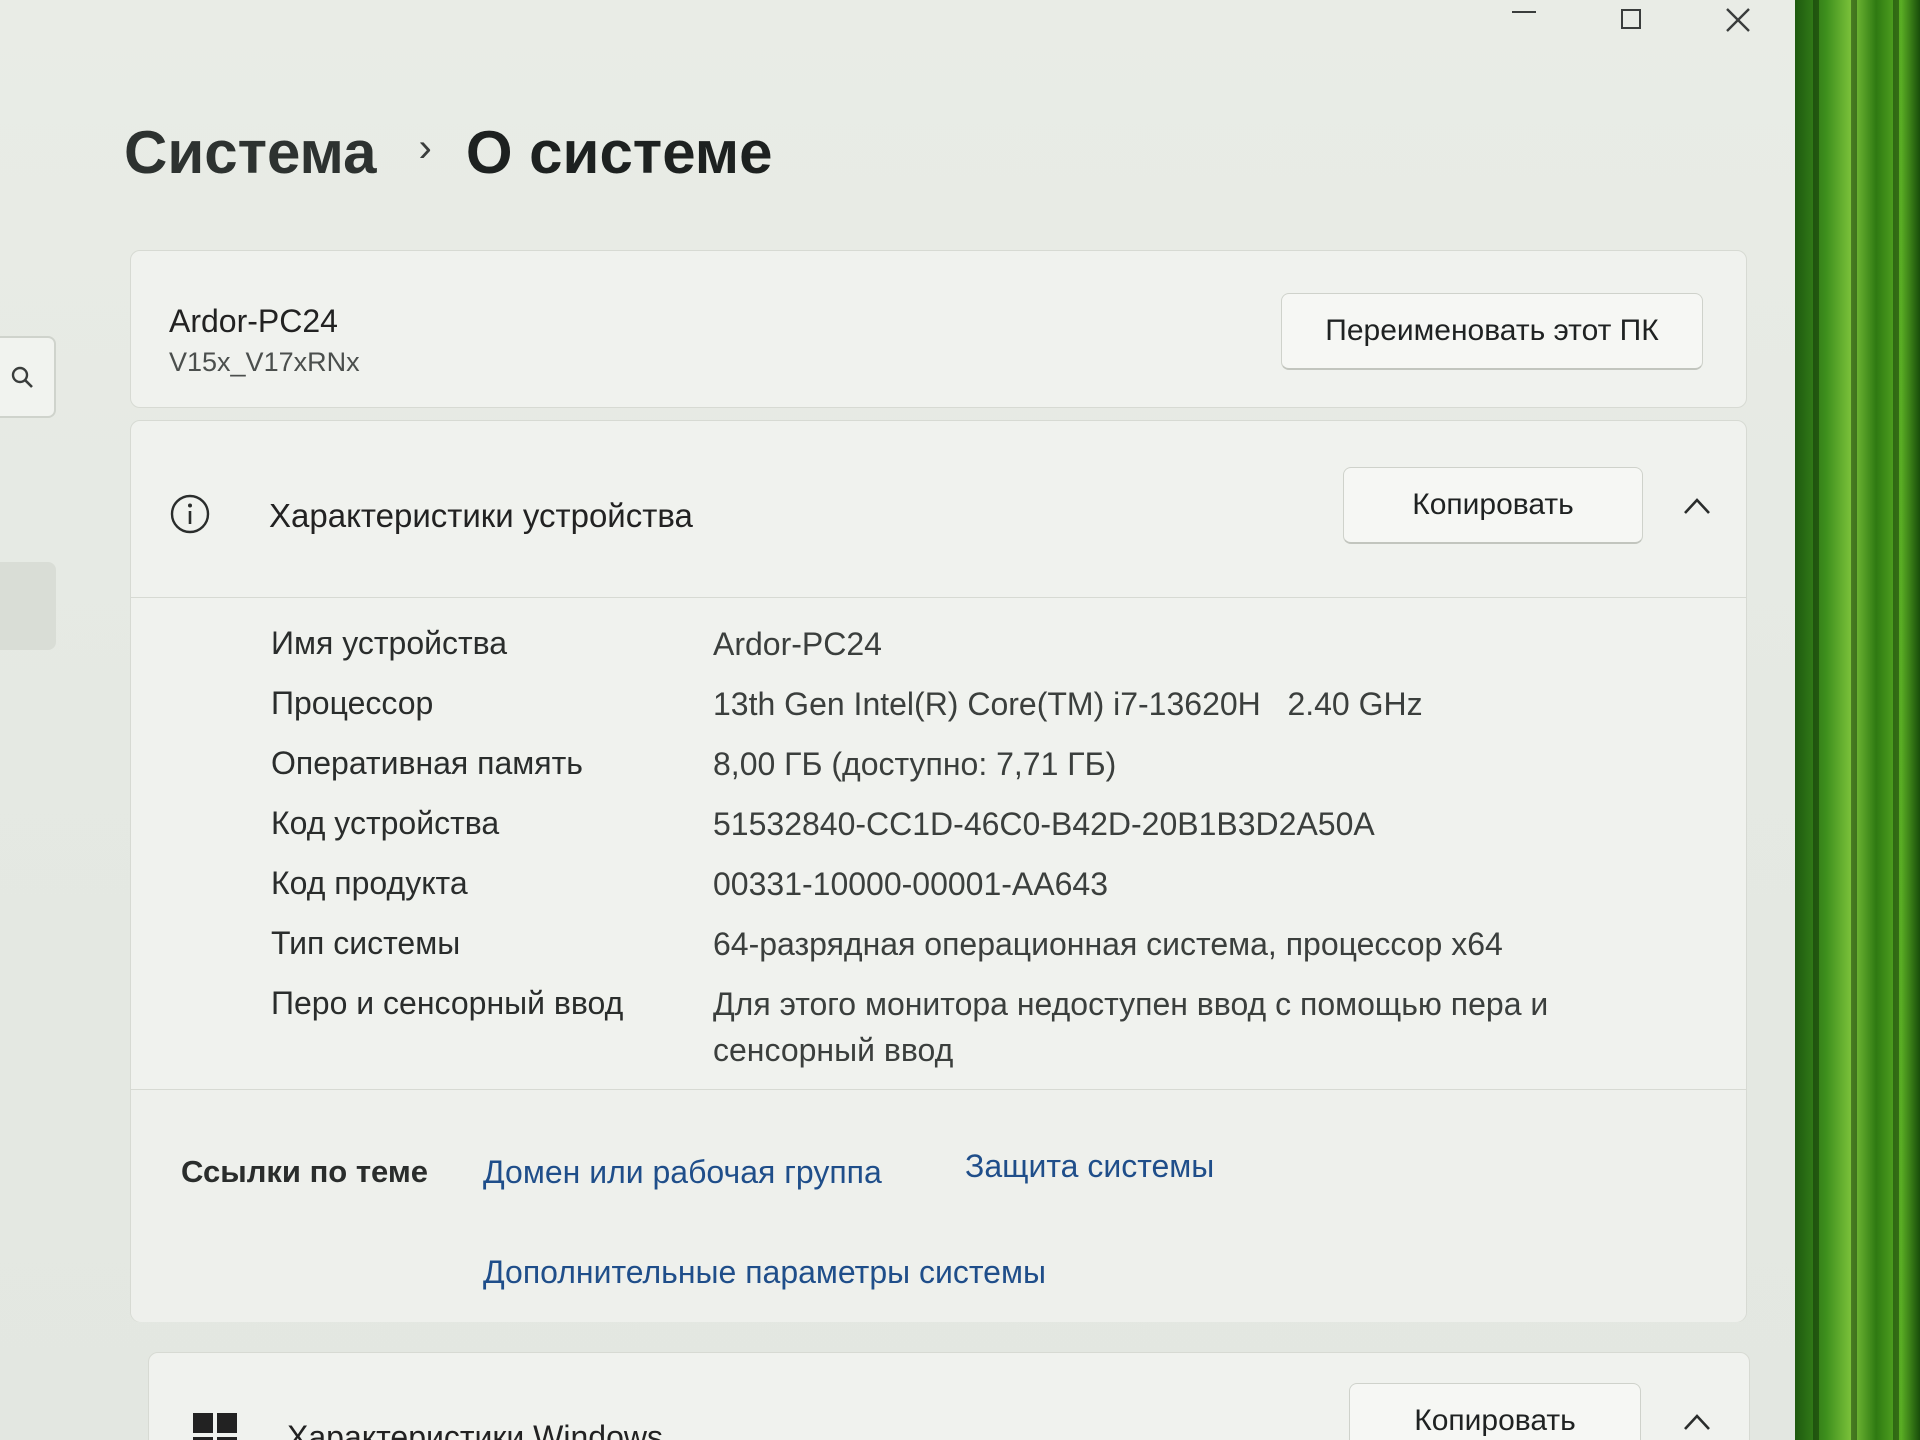  I want to click on close-icon, so click(1738, 20).